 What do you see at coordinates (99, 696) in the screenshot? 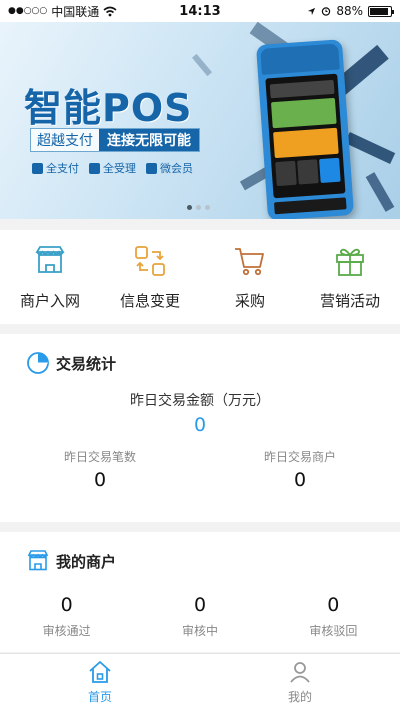
I see `tab-label: 首页` at bounding box center [99, 696].